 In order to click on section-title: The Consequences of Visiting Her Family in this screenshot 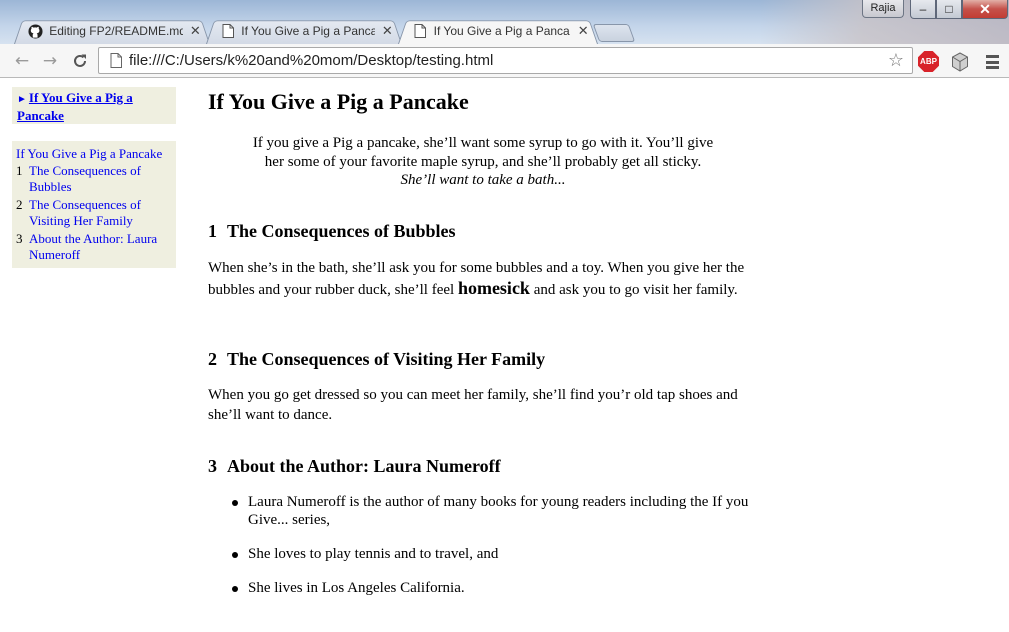, I will do `click(386, 359)`.